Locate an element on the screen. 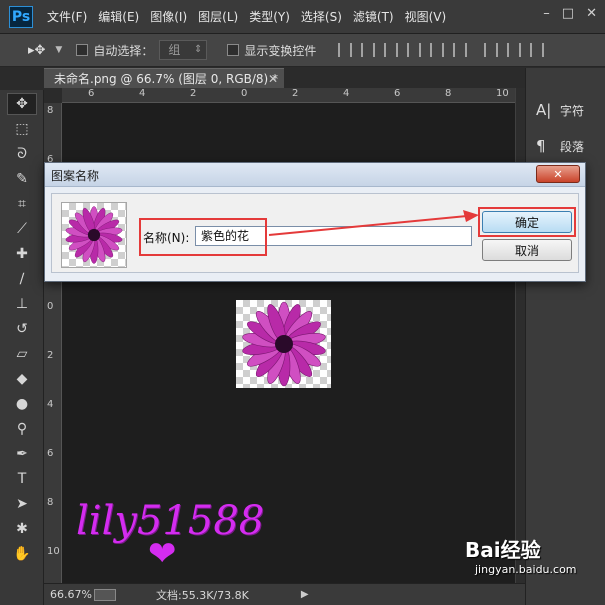 The width and height of the screenshot is (605, 605). align-bottom-icon is located at coordinates (391, 50).